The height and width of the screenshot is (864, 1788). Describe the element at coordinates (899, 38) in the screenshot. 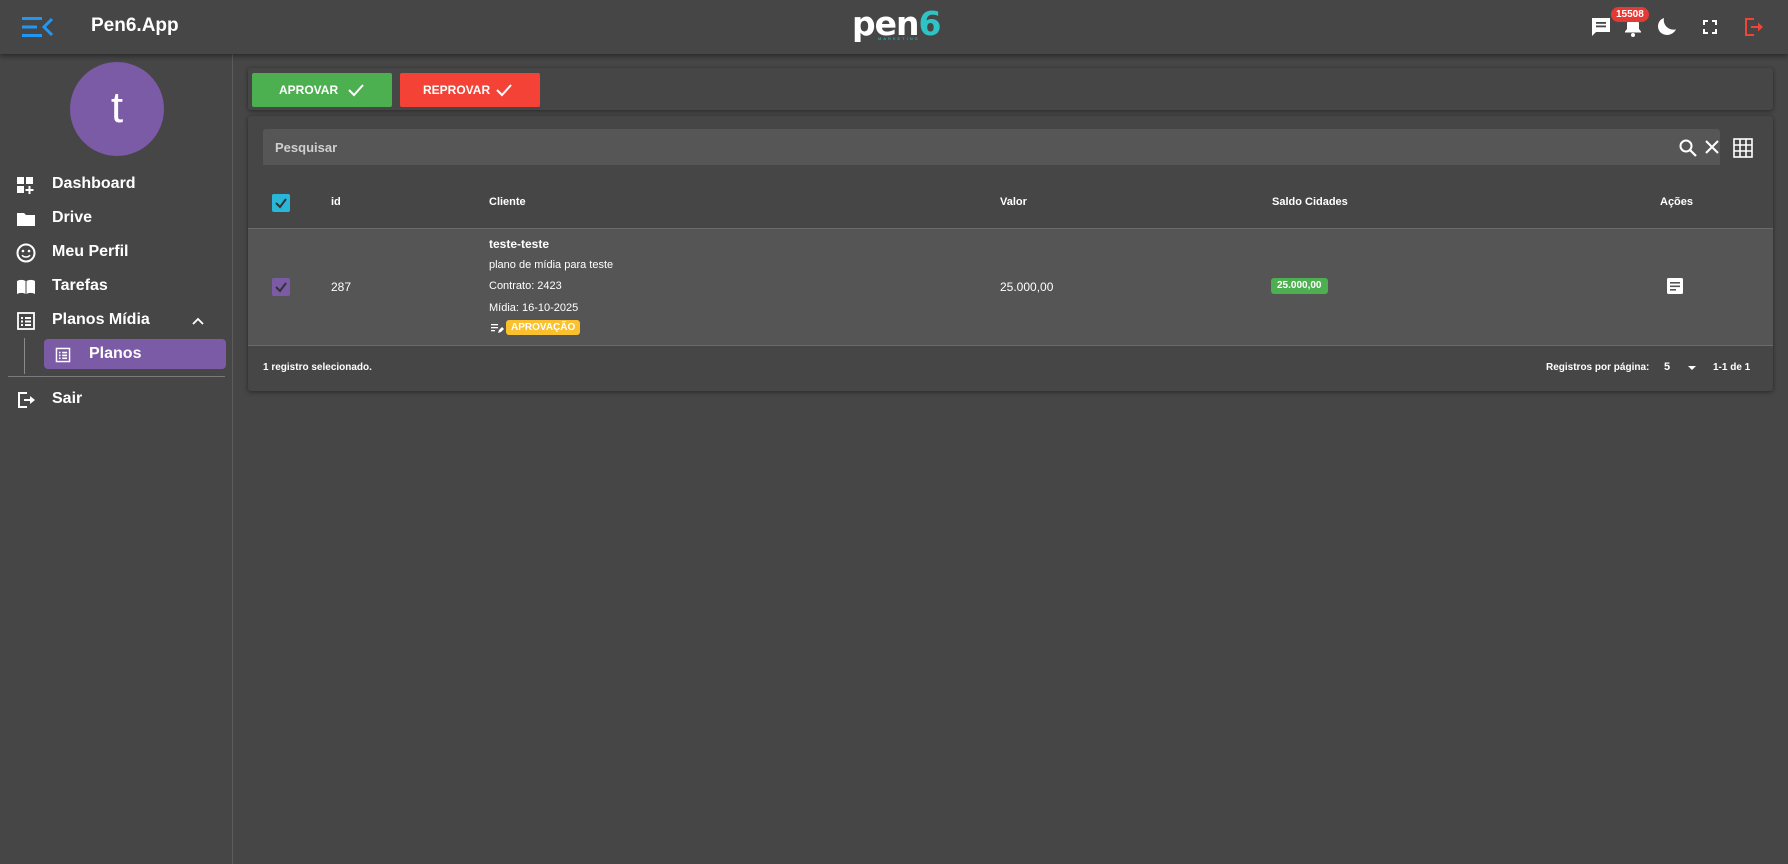

I see `logo-subtitle: MARKETING` at that location.